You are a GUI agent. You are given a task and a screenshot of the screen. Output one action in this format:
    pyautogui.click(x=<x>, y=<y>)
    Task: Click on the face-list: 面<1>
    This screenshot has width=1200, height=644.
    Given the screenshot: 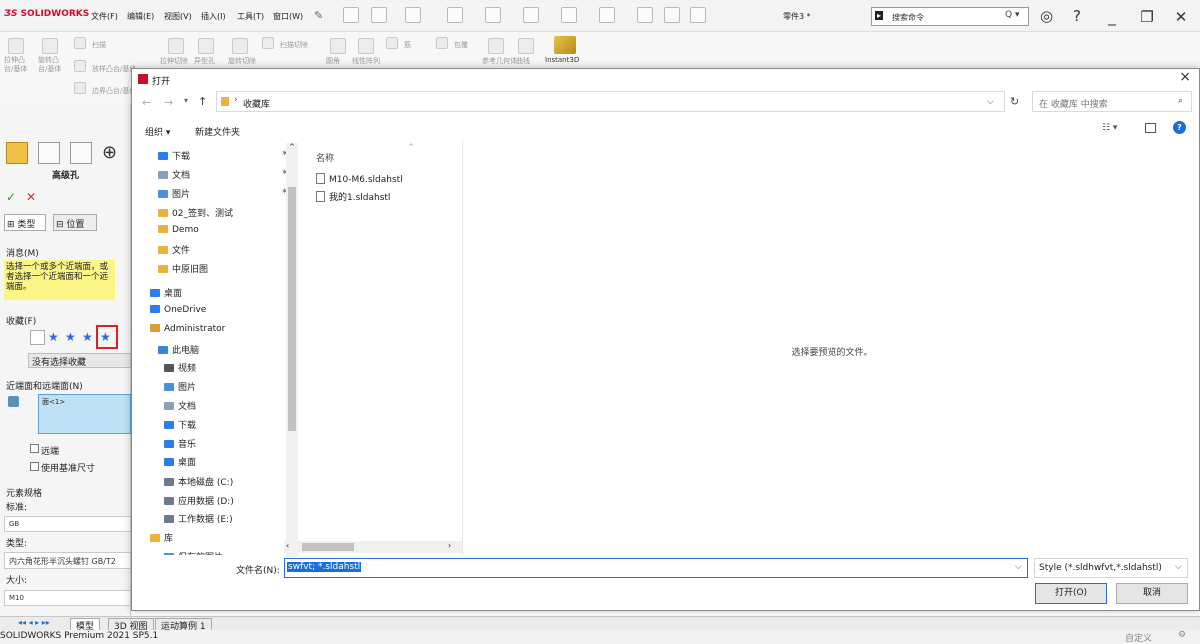 What is the action you would take?
    pyautogui.click(x=84, y=414)
    